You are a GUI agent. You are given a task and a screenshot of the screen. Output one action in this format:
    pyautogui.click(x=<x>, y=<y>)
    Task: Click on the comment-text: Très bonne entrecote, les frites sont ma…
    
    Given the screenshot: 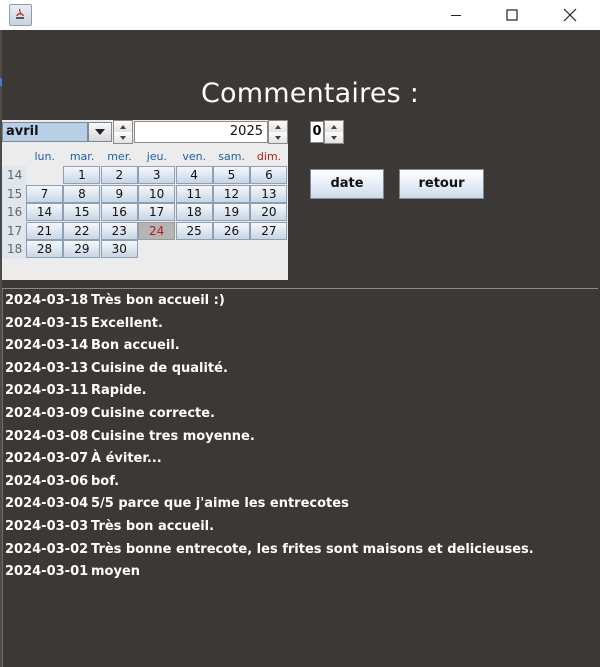 What is the action you would take?
    pyautogui.click(x=312, y=549)
    